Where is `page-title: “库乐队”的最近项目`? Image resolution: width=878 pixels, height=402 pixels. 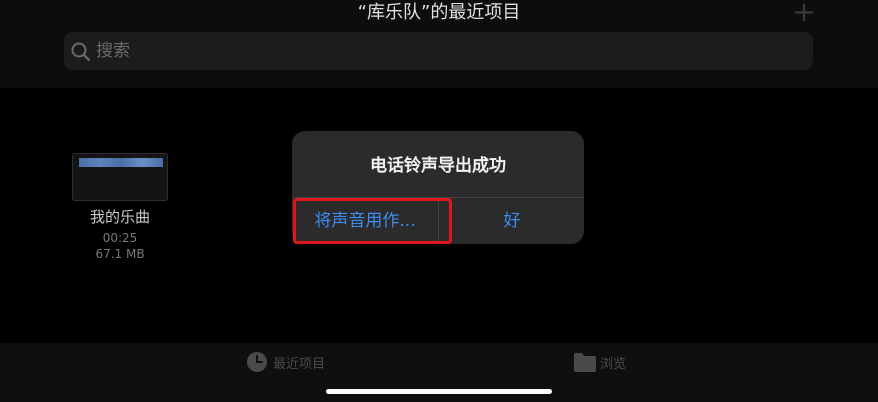
page-title: “库乐队”的最近项目 is located at coordinates (439, 12).